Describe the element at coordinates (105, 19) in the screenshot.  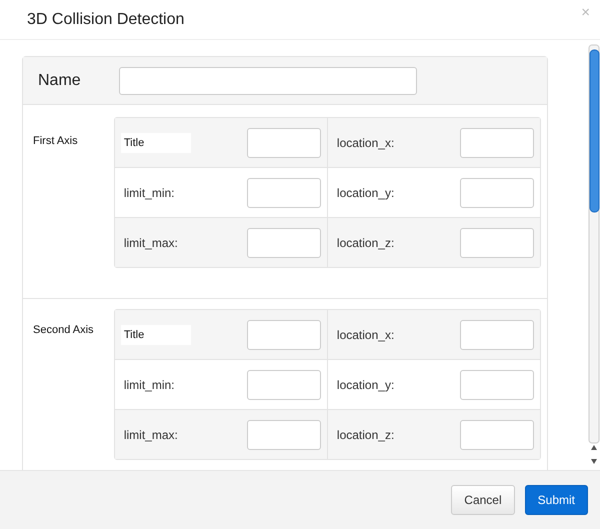
I see `dialog-title: 3D Collision Detection` at that location.